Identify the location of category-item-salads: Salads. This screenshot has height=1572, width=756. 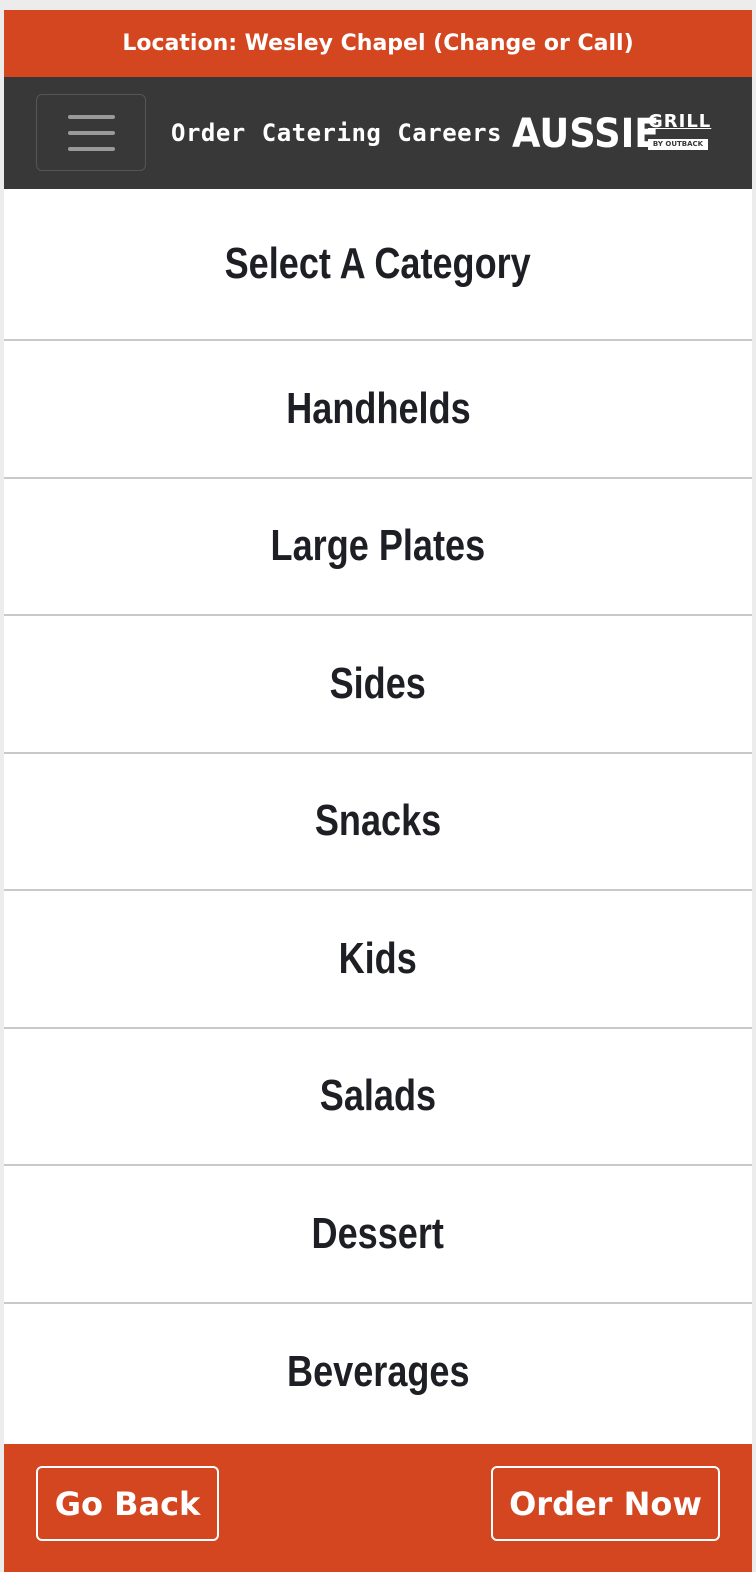
(378, 1097).